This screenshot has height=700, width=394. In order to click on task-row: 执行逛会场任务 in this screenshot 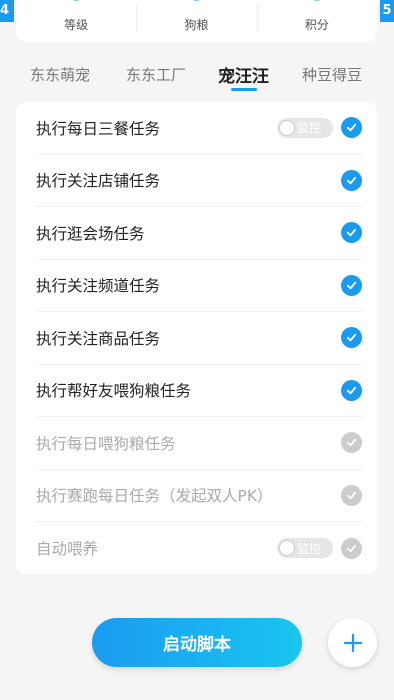, I will do `click(199, 233)`.